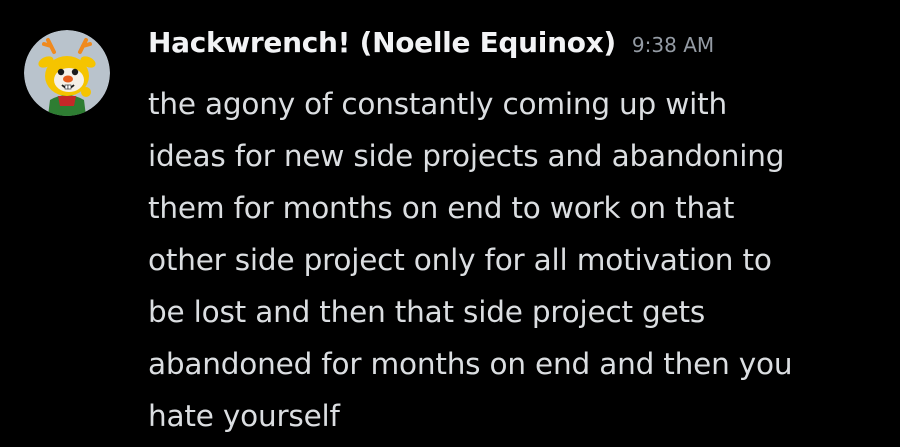 This screenshot has width=900, height=447. I want to click on message-line: abandoned for months on end and then you, so click(470, 364).